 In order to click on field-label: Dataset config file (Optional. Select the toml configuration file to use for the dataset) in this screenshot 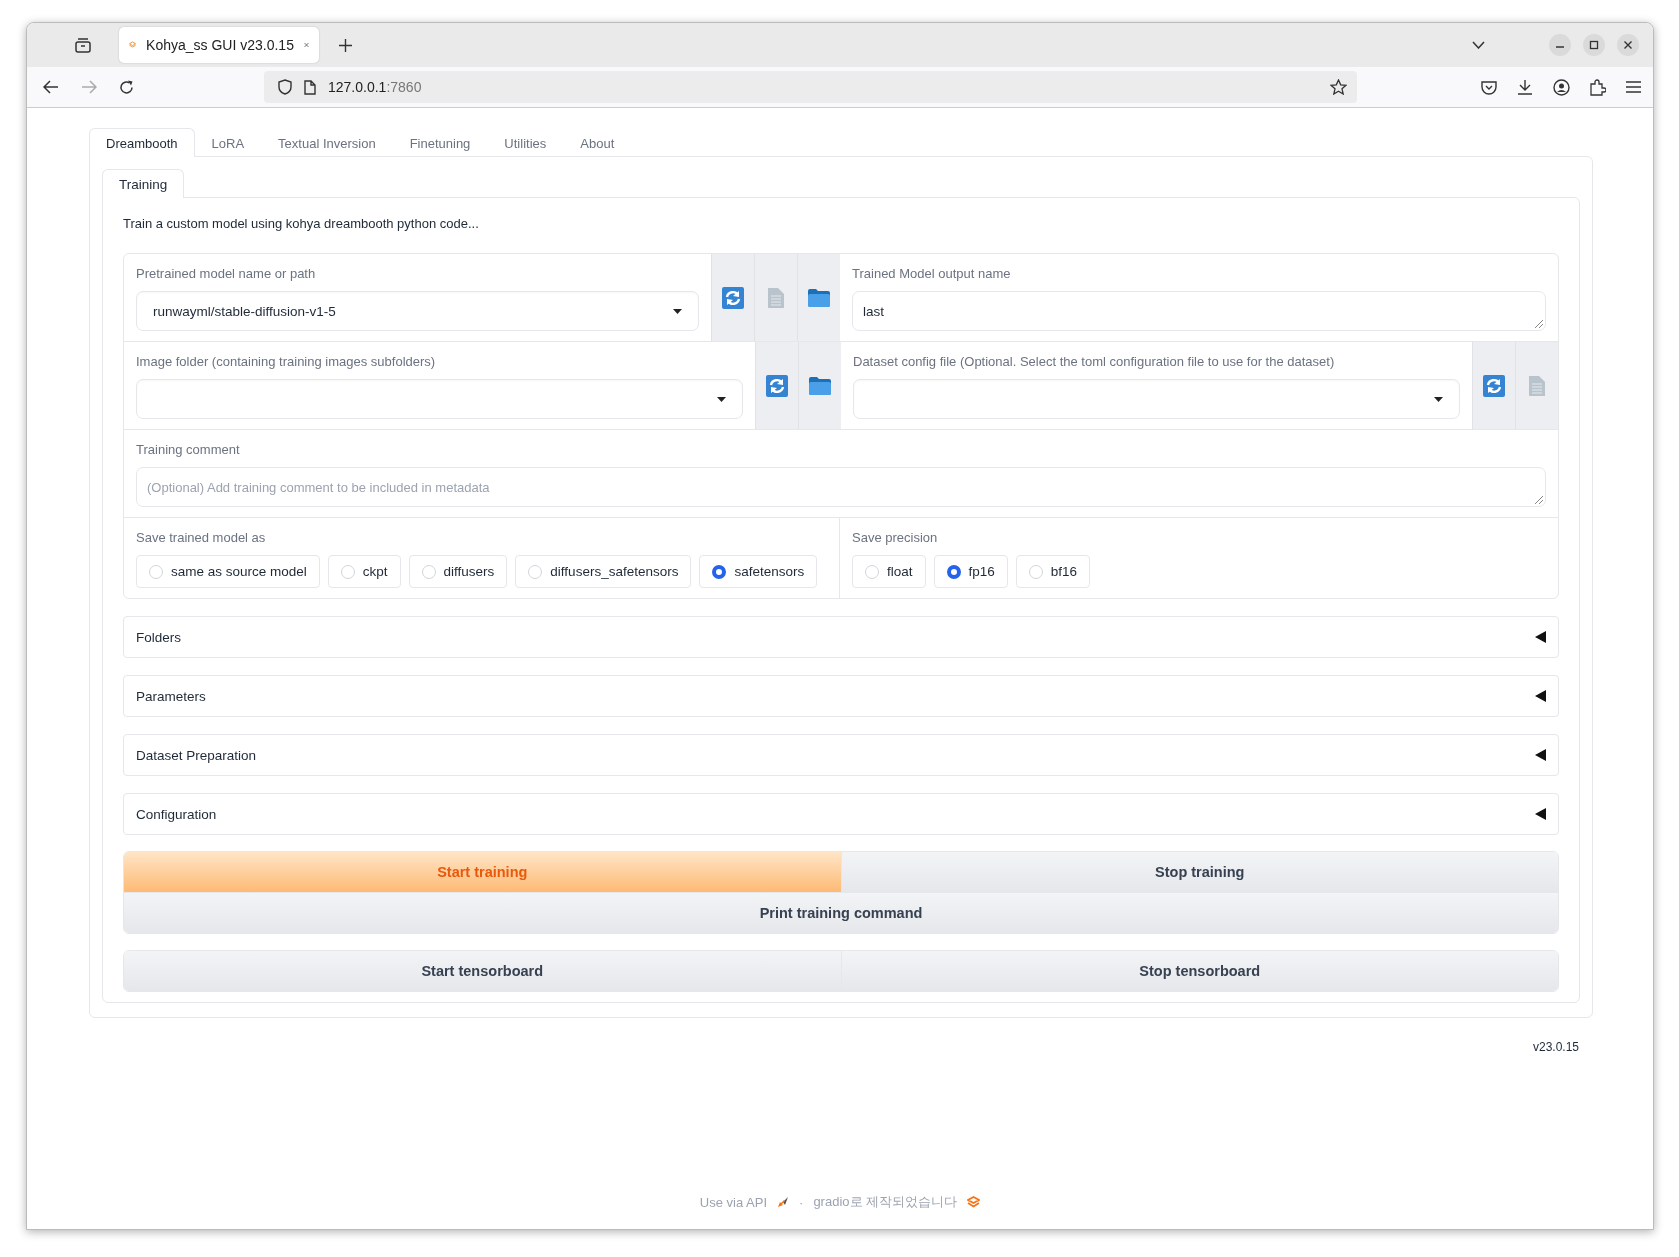, I will do `click(1094, 361)`.